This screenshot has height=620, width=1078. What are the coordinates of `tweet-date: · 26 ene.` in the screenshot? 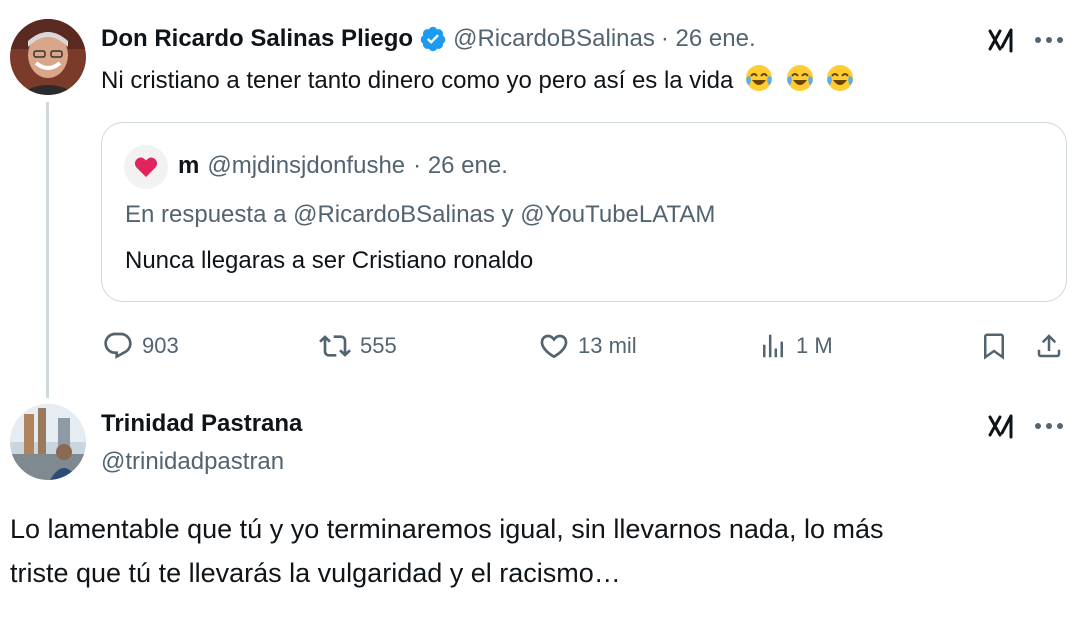 It's located at (708, 39).